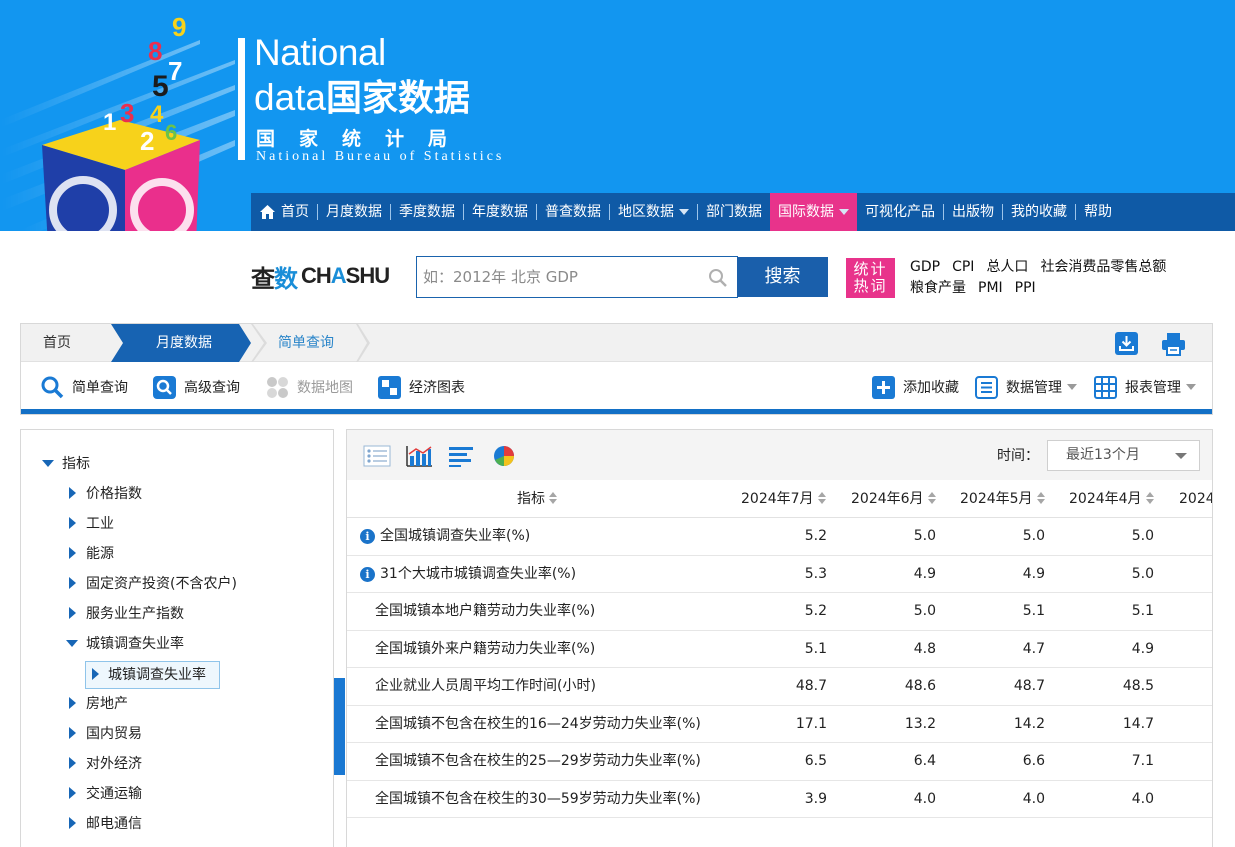 Image resolution: width=1235 pixels, height=847 pixels. Describe the element at coordinates (504, 456) in the screenshot. I see `pie-chart-icon` at that location.